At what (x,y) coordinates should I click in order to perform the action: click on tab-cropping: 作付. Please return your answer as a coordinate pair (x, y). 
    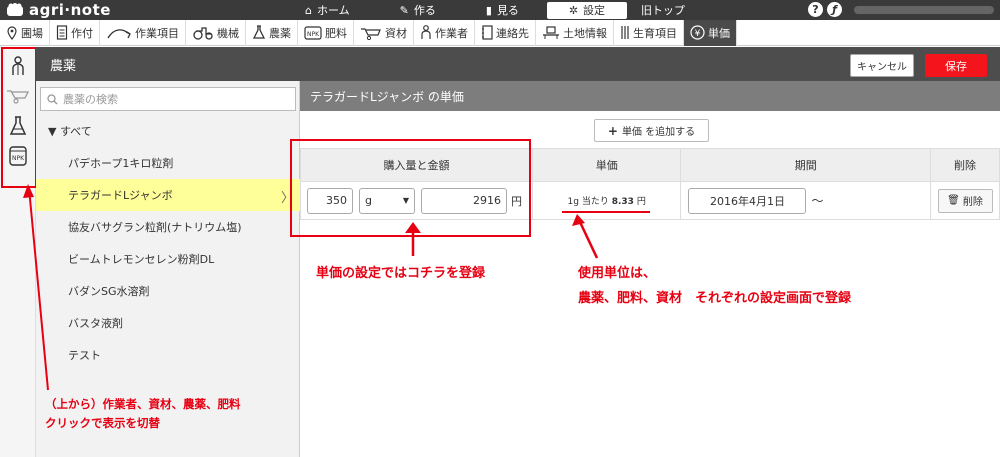
    Looking at the image, I should click on (75, 32).